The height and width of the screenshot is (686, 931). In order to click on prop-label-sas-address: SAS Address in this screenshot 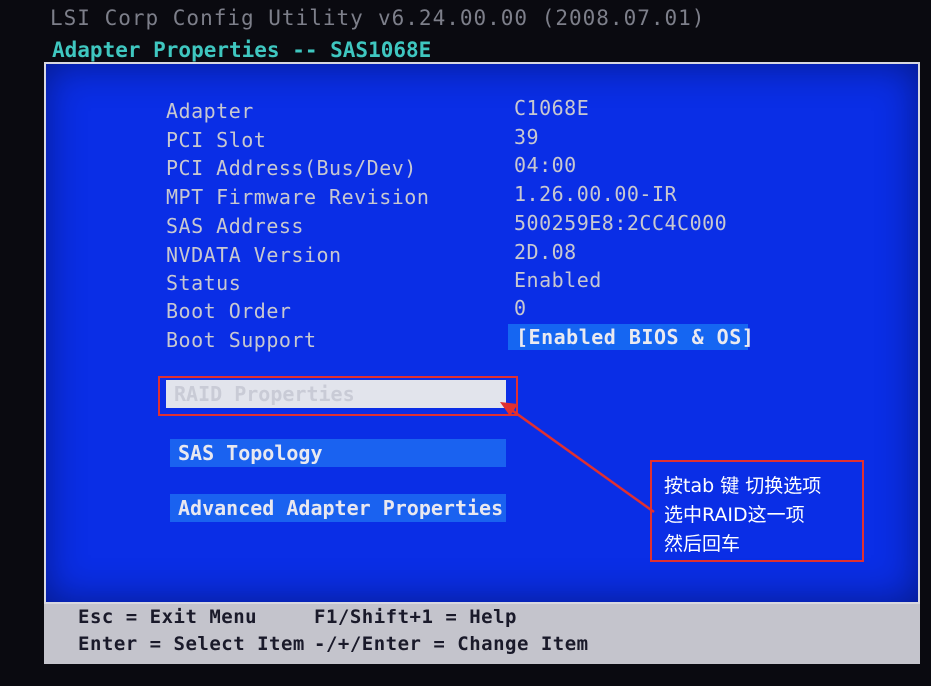, I will do `click(235, 226)`.